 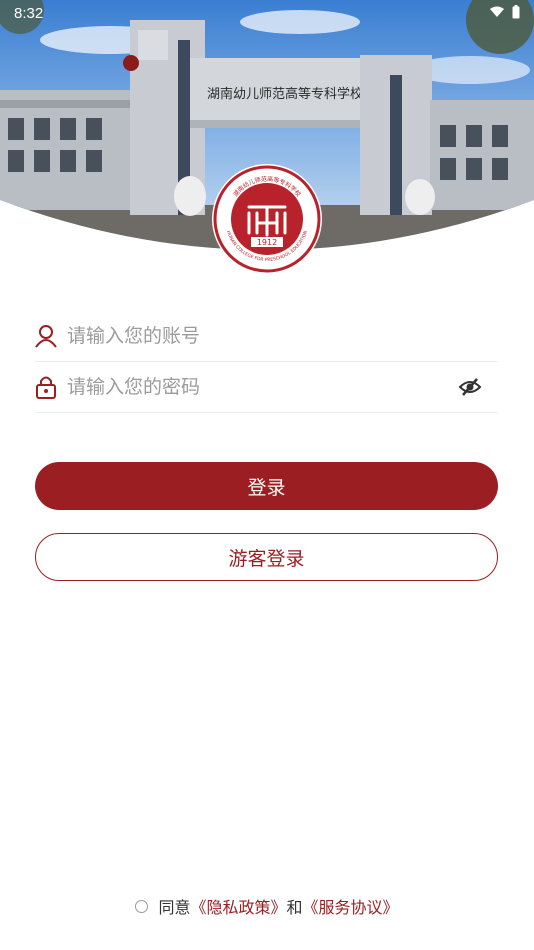 I want to click on battery-icon, so click(x=516, y=12).